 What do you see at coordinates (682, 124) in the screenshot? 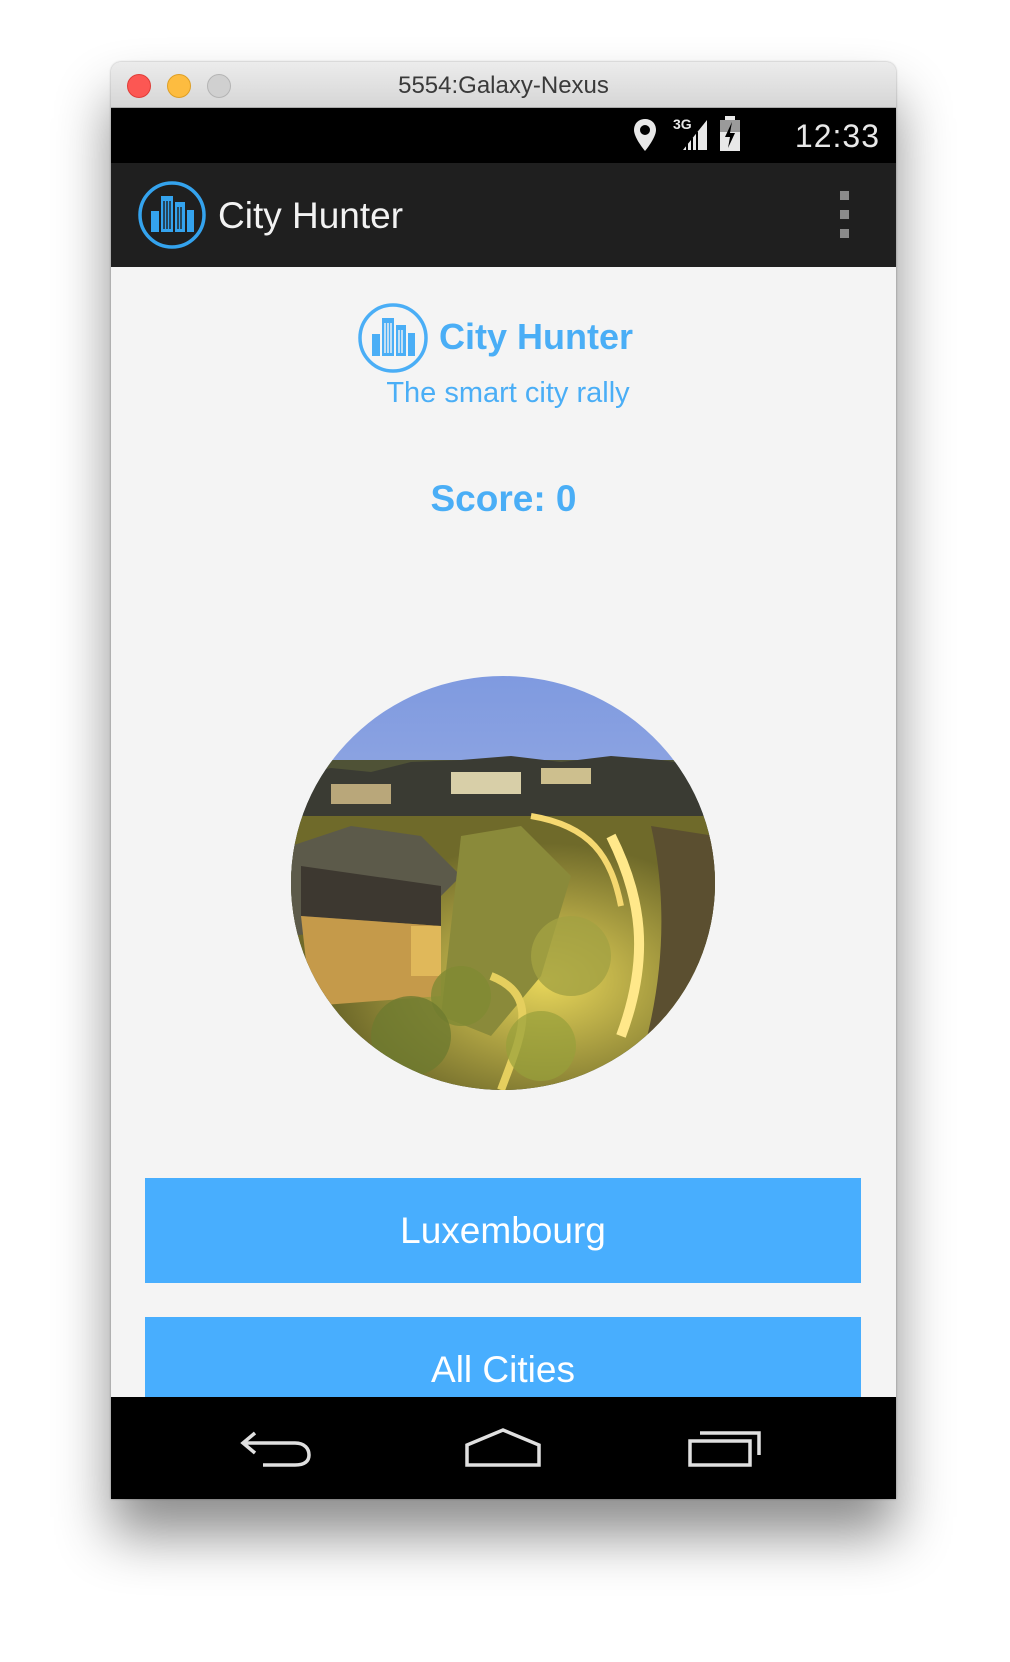
I see `network-type-label: 3G` at bounding box center [682, 124].